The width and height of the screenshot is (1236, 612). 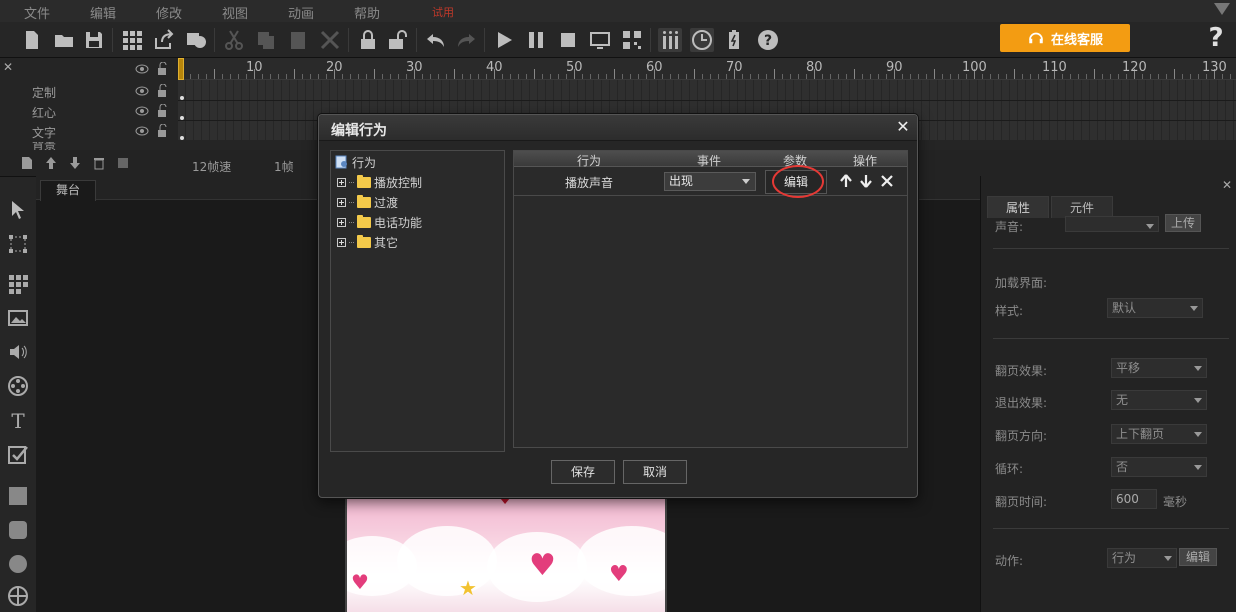 I want to click on grid-icon, so click(x=132, y=40).